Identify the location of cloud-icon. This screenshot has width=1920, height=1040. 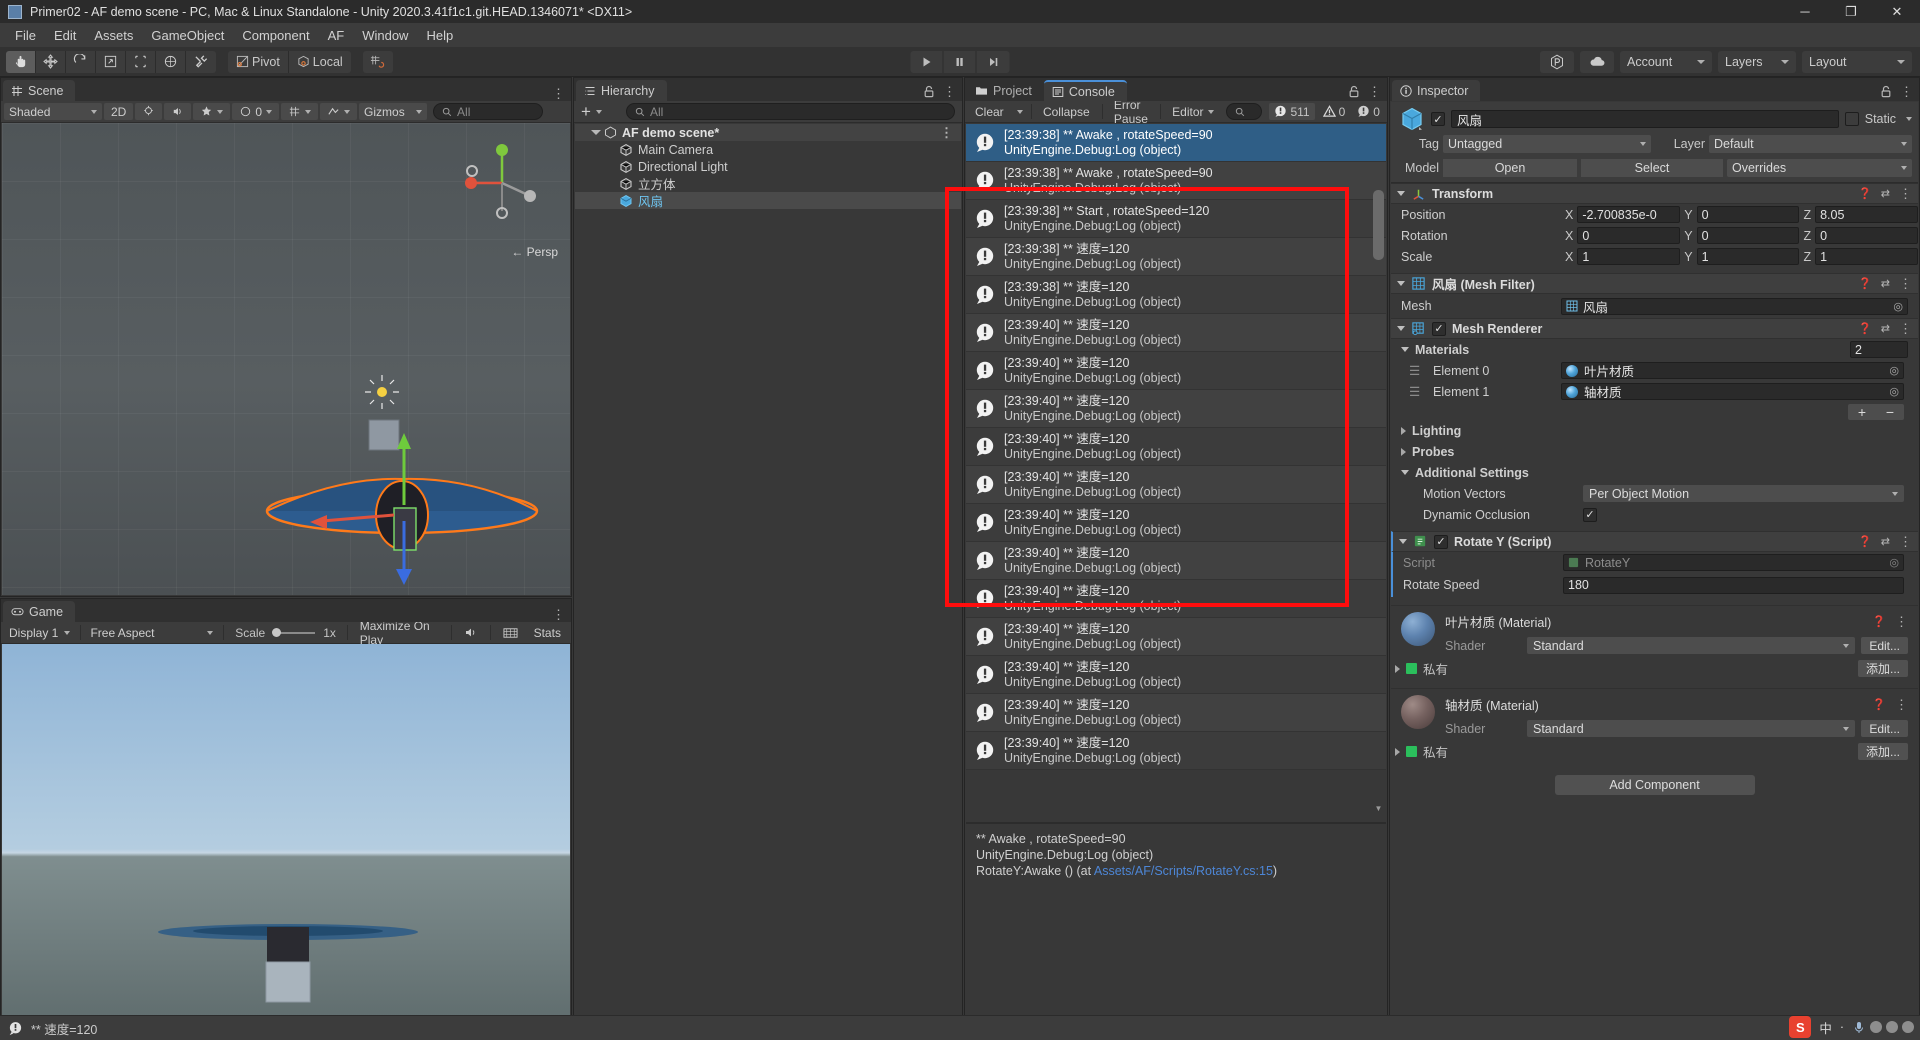
(1597, 61).